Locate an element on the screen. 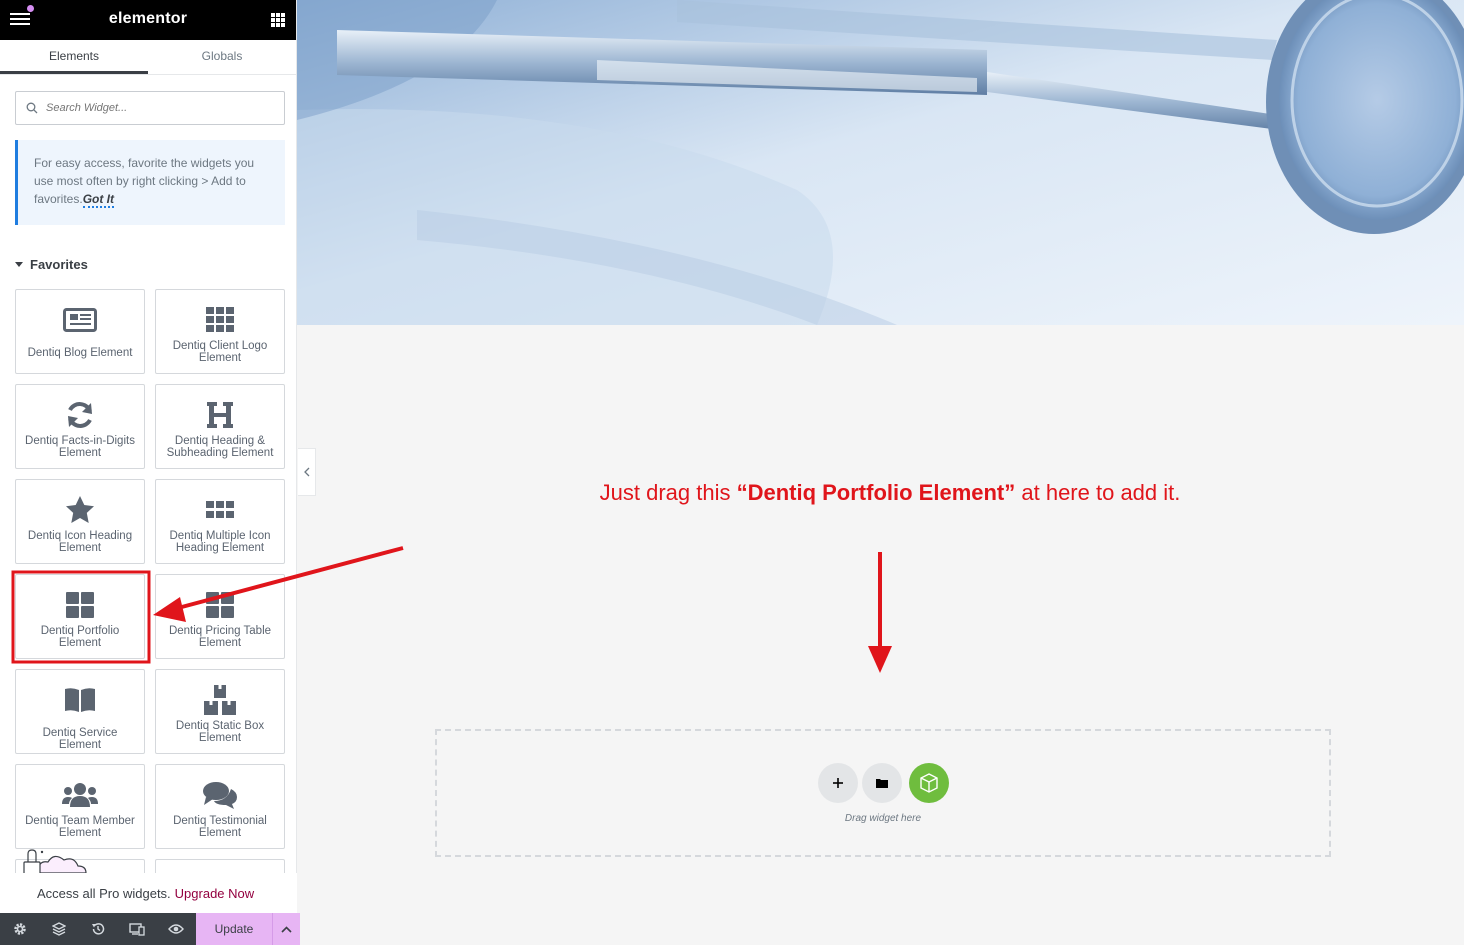 The image size is (1464, 945). widget-dentiq-static-box: Dentiq Static Box Element is located at coordinates (220, 711).